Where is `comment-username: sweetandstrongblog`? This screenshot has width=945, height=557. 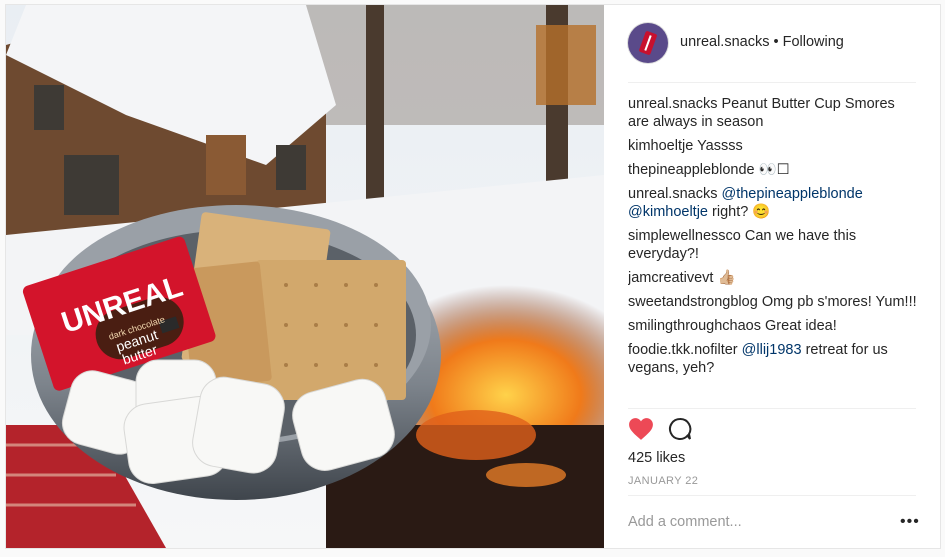 comment-username: sweetandstrongblog is located at coordinates (693, 302).